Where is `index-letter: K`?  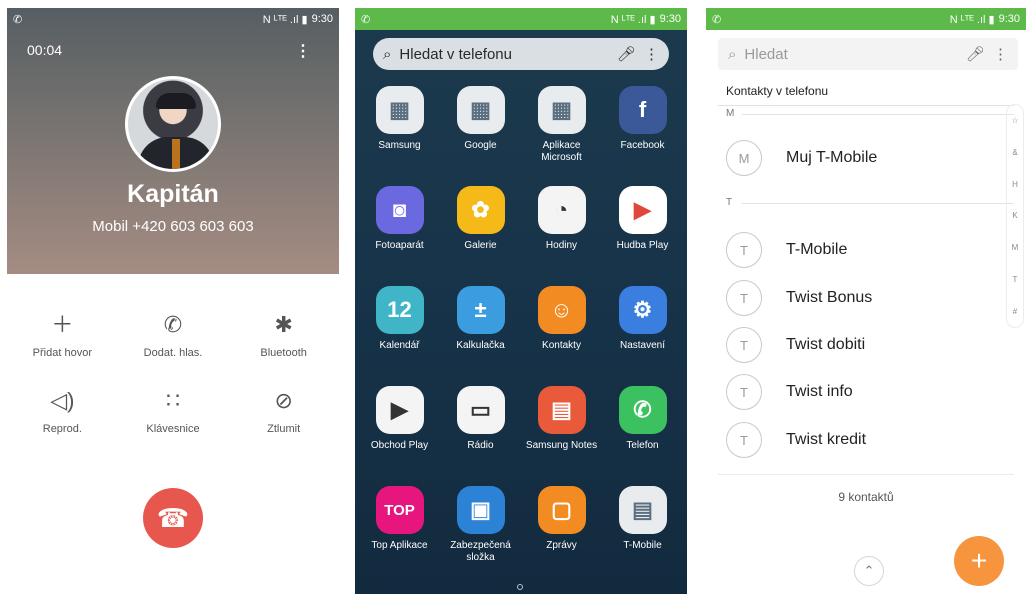 index-letter: K is located at coordinates (1014, 215).